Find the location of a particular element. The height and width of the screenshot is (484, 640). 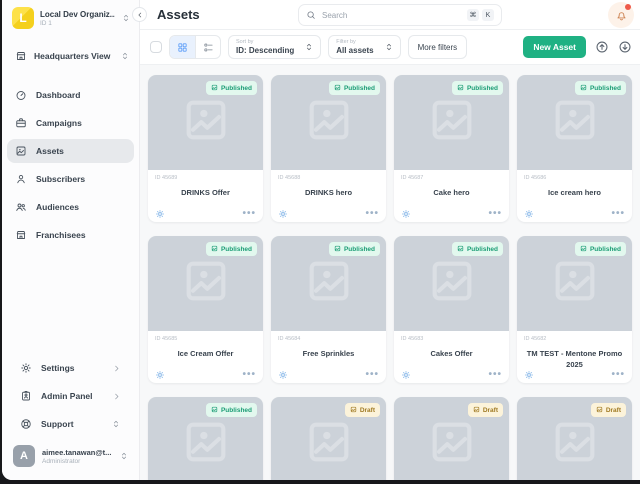

status-badge: Draft is located at coordinates (608, 410).